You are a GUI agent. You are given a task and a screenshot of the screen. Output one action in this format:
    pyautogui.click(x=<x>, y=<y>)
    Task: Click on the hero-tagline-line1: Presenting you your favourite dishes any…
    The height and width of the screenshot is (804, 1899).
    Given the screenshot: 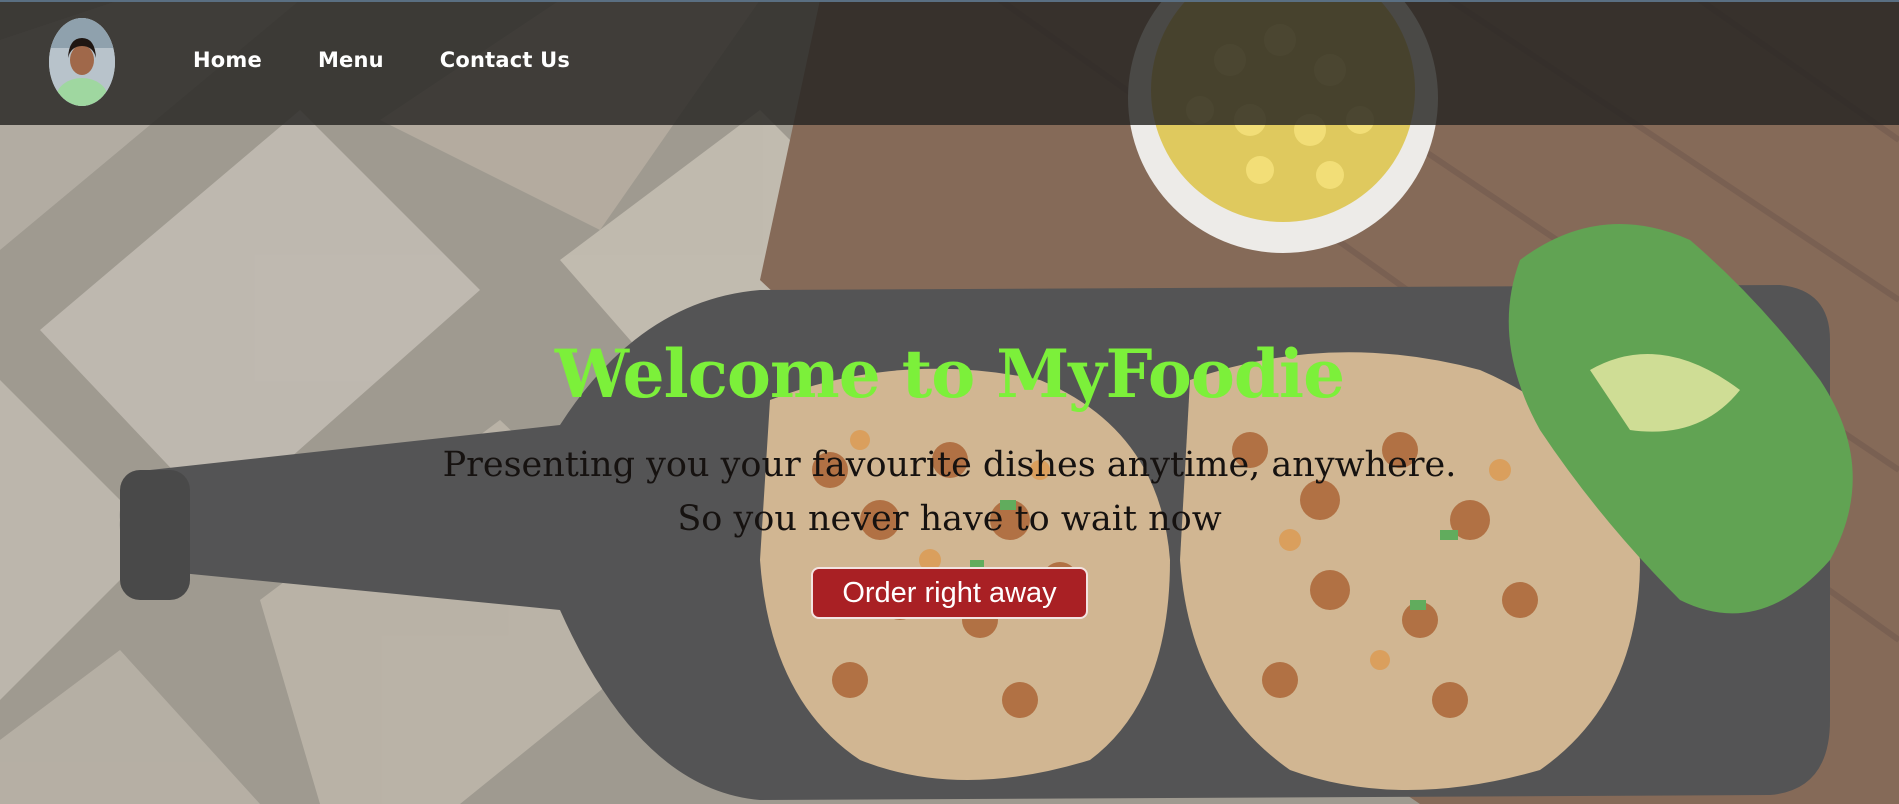 What is the action you would take?
    pyautogui.click(x=949, y=465)
    